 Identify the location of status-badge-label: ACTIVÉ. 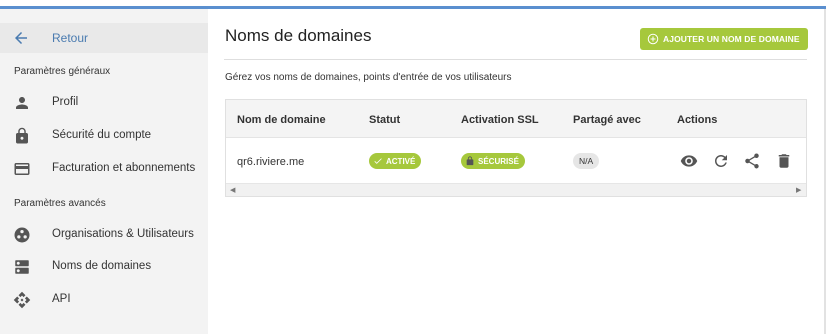
(401, 161).